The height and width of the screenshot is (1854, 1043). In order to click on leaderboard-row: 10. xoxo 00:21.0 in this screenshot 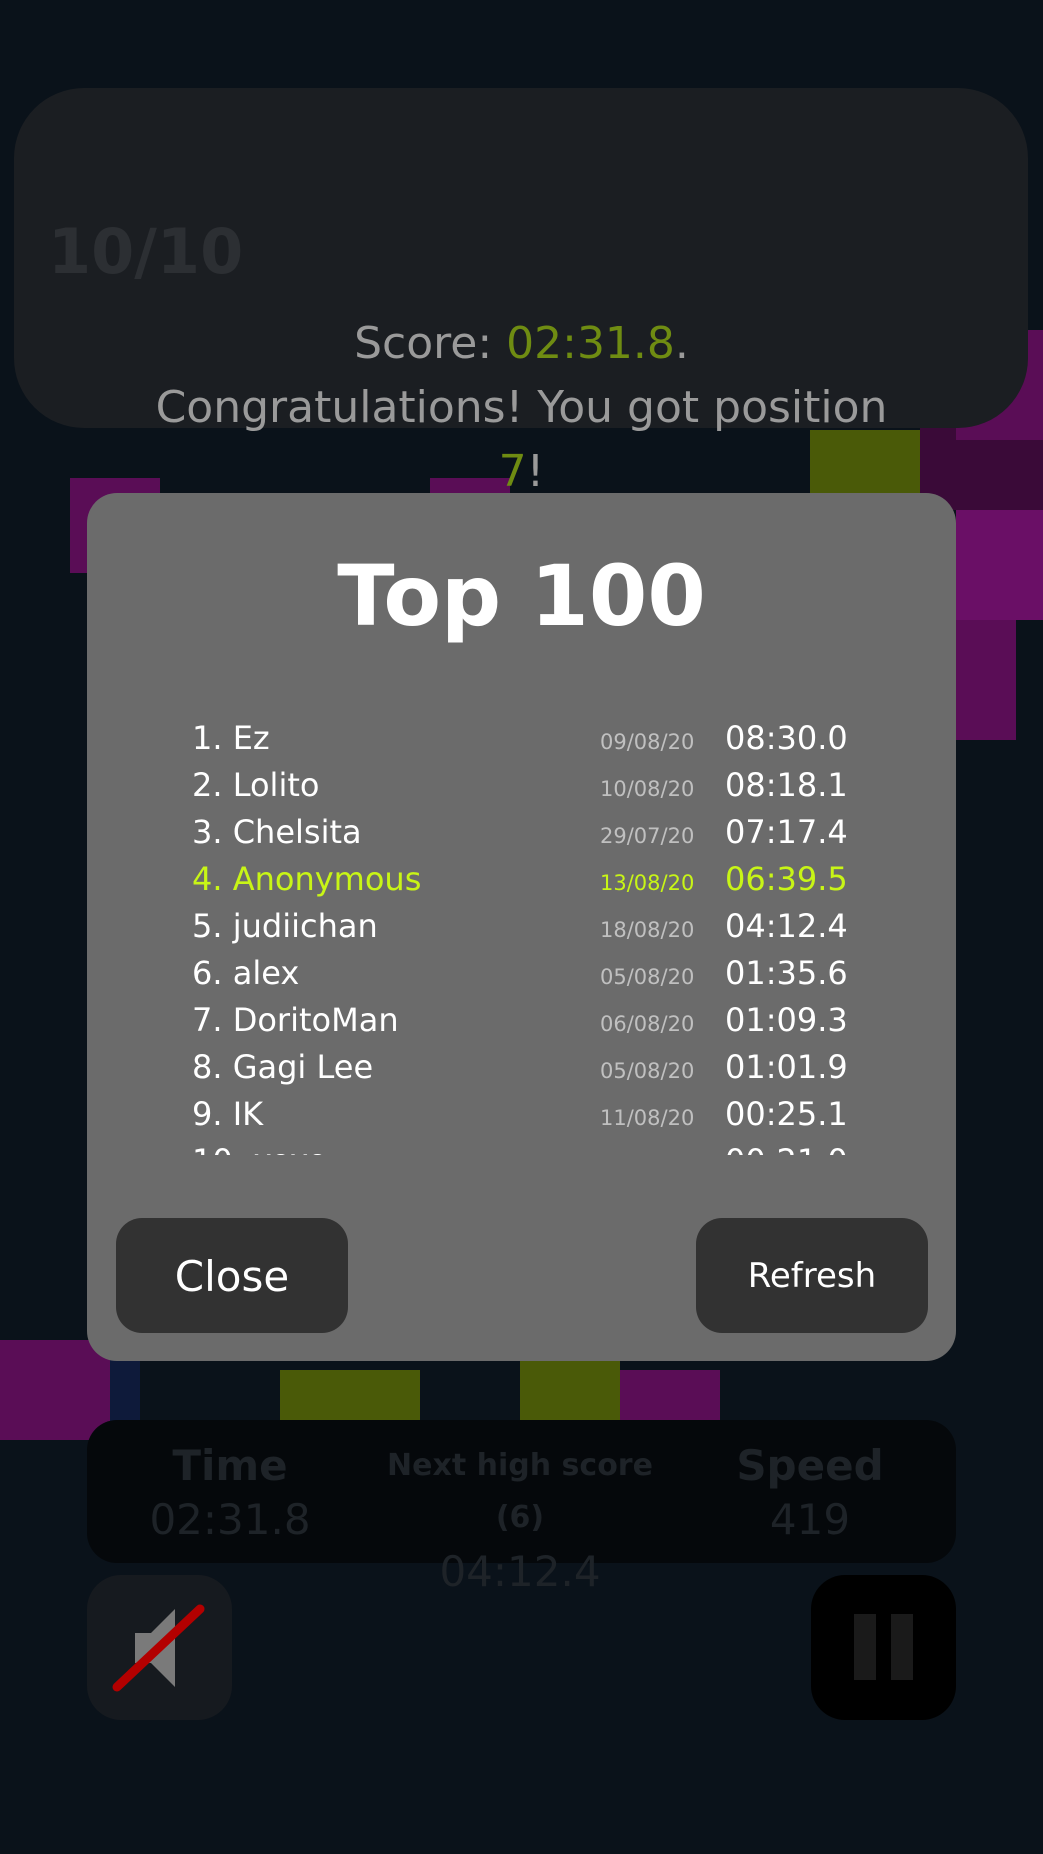, I will do `click(524, 1146)`.